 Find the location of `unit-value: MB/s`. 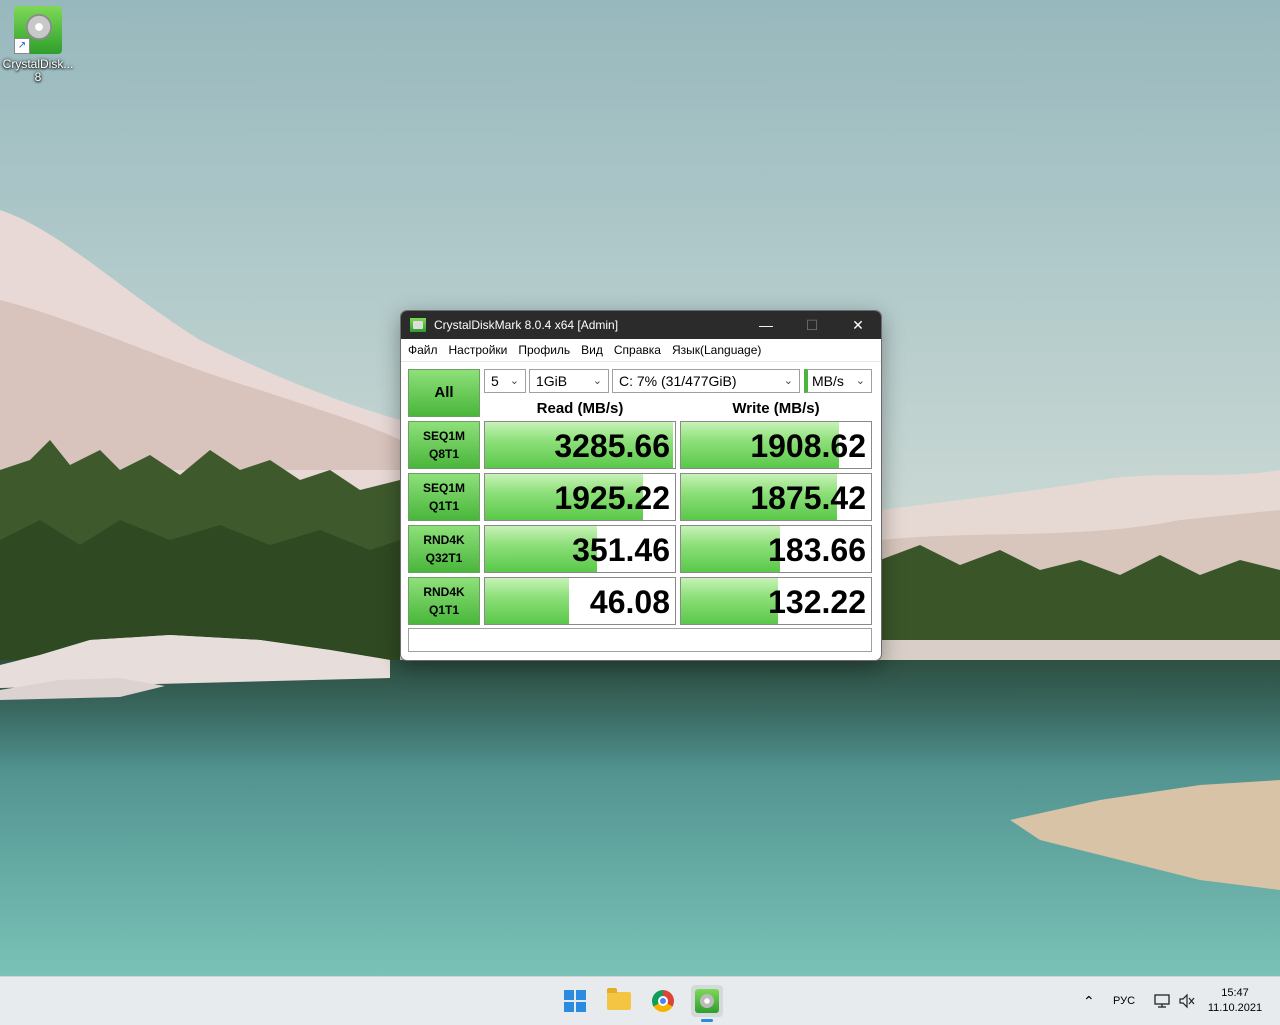

unit-value: MB/s is located at coordinates (828, 381).